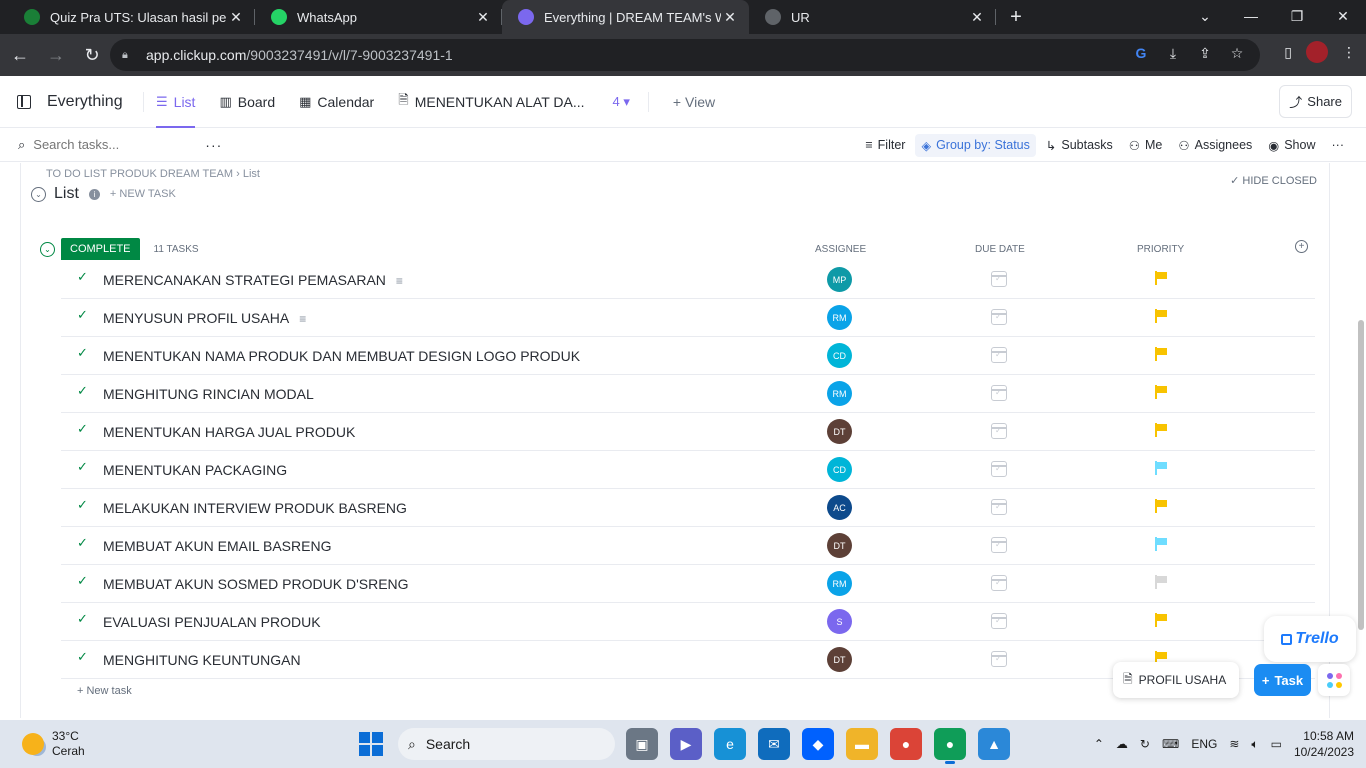 The height and width of the screenshot is (768, 1366). I want to click on breadcrumb-current: List, so click(251, 174).